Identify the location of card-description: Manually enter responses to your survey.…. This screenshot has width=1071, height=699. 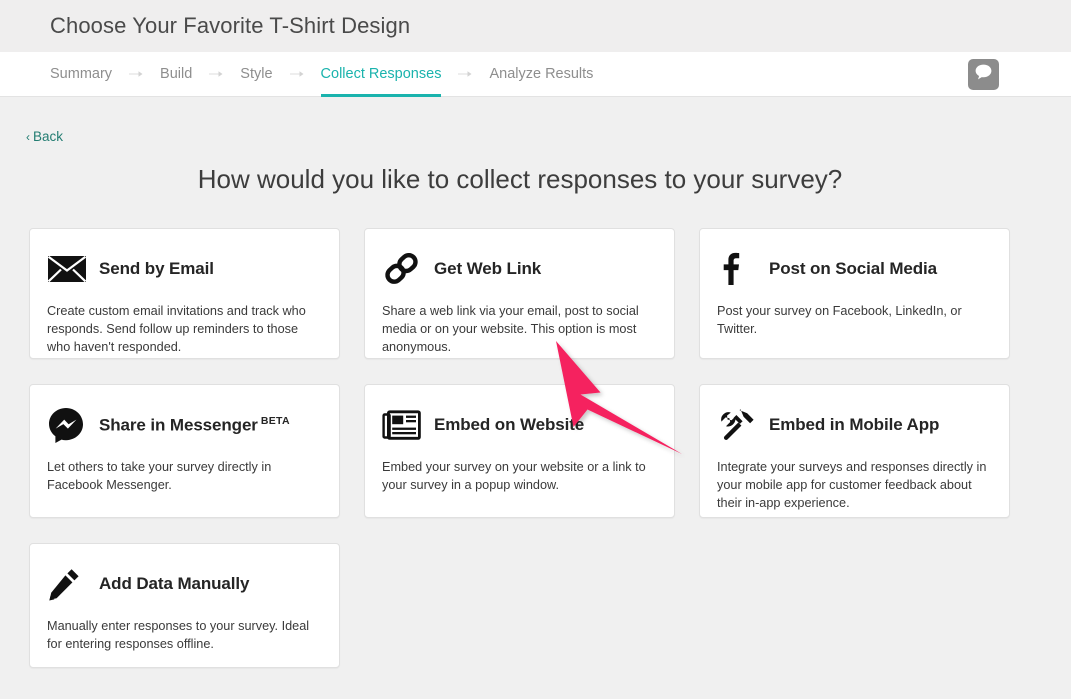
(178, 635).